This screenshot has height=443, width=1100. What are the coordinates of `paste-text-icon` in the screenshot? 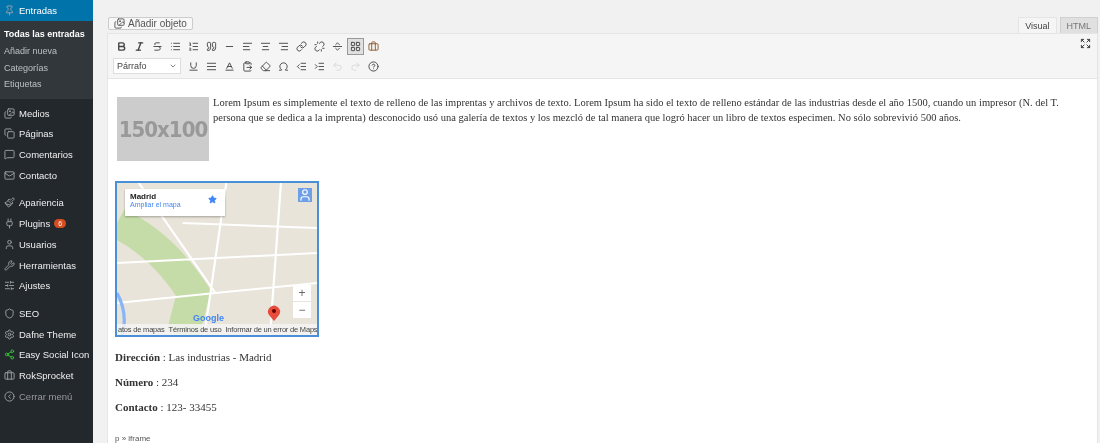 It's located at (247, 66).